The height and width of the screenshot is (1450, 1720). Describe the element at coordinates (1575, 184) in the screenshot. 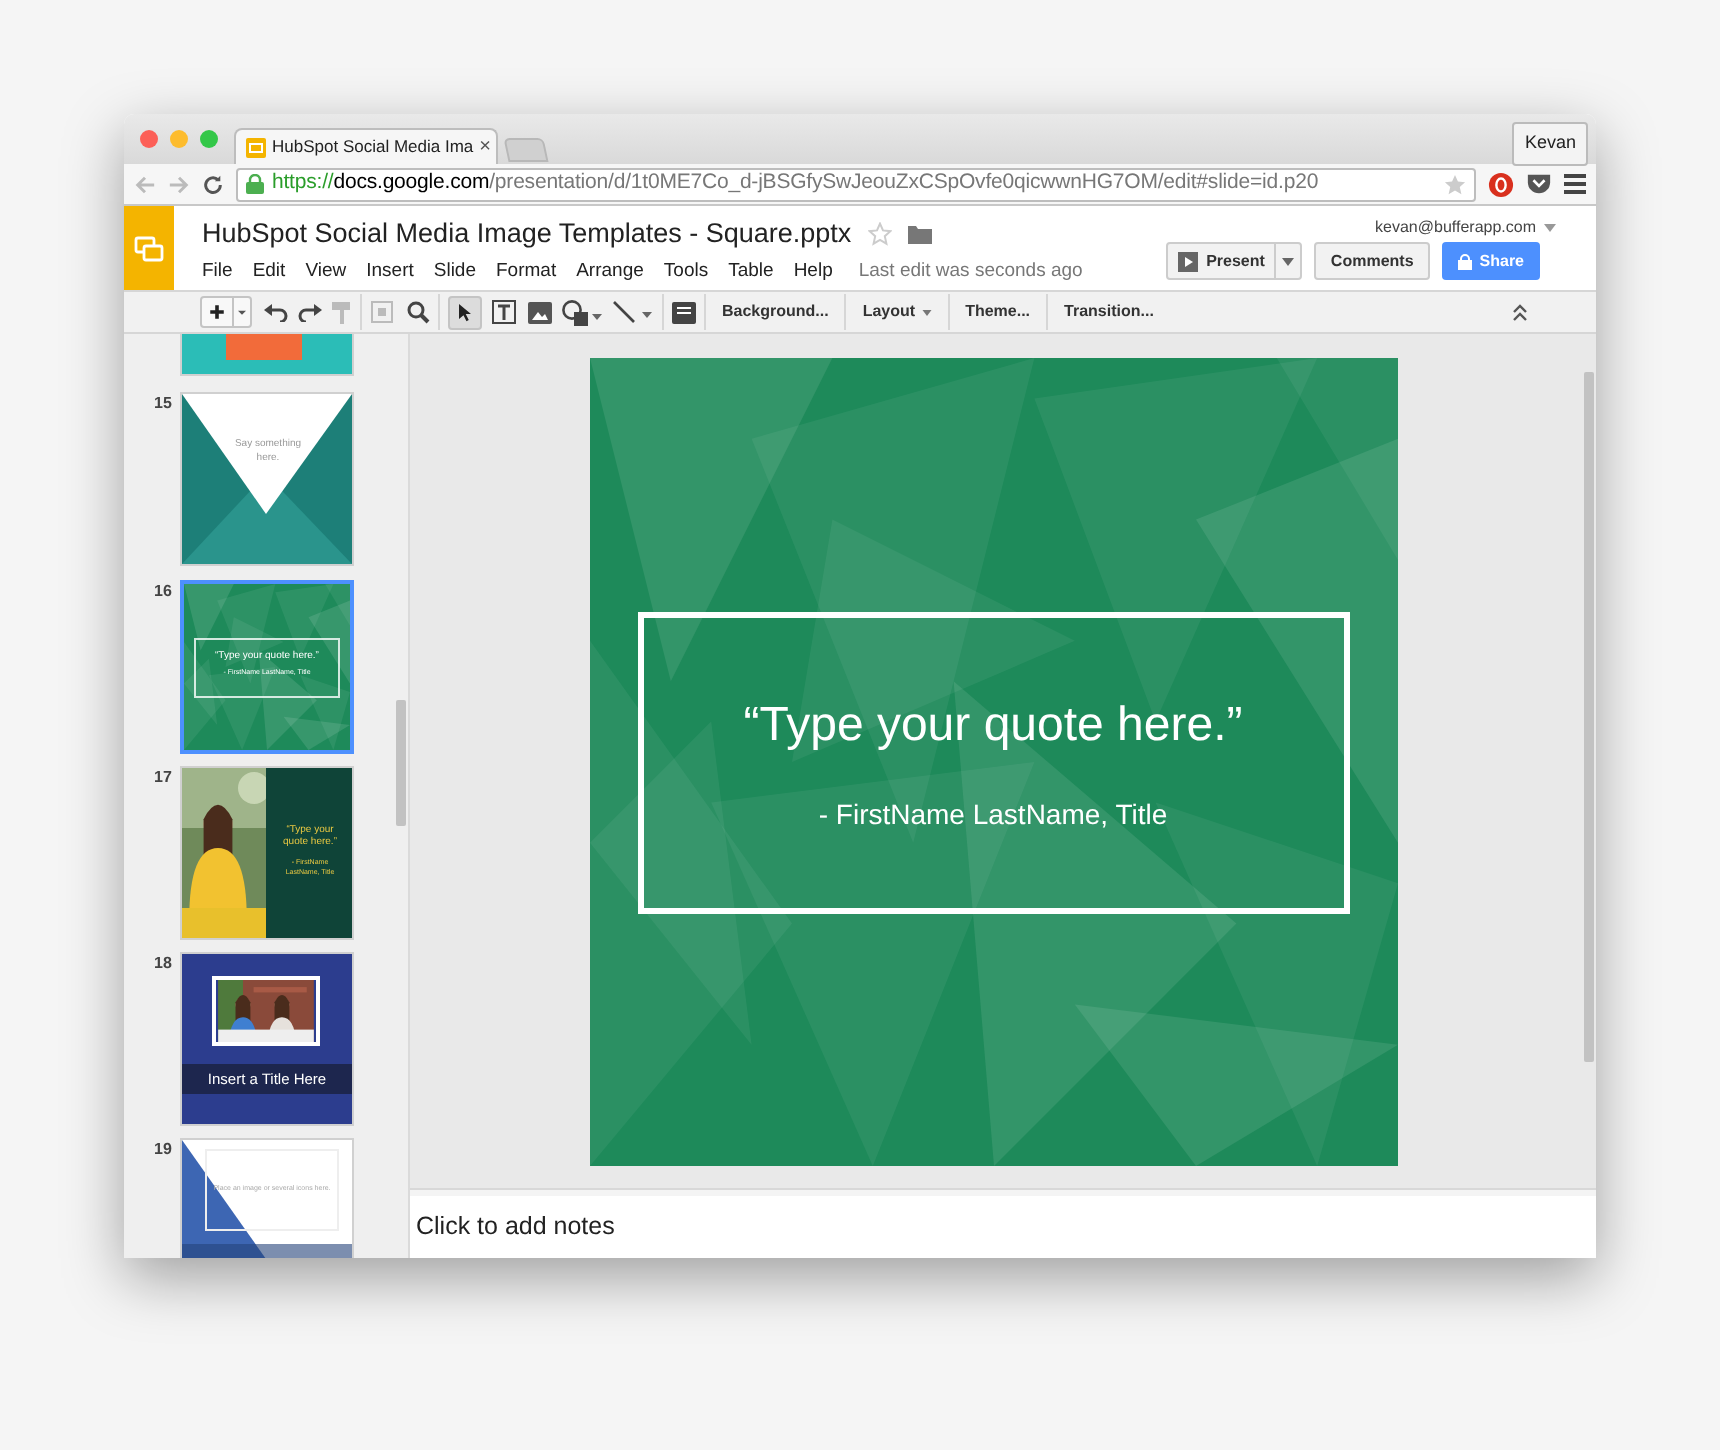

I see `menu-icon` at that location.